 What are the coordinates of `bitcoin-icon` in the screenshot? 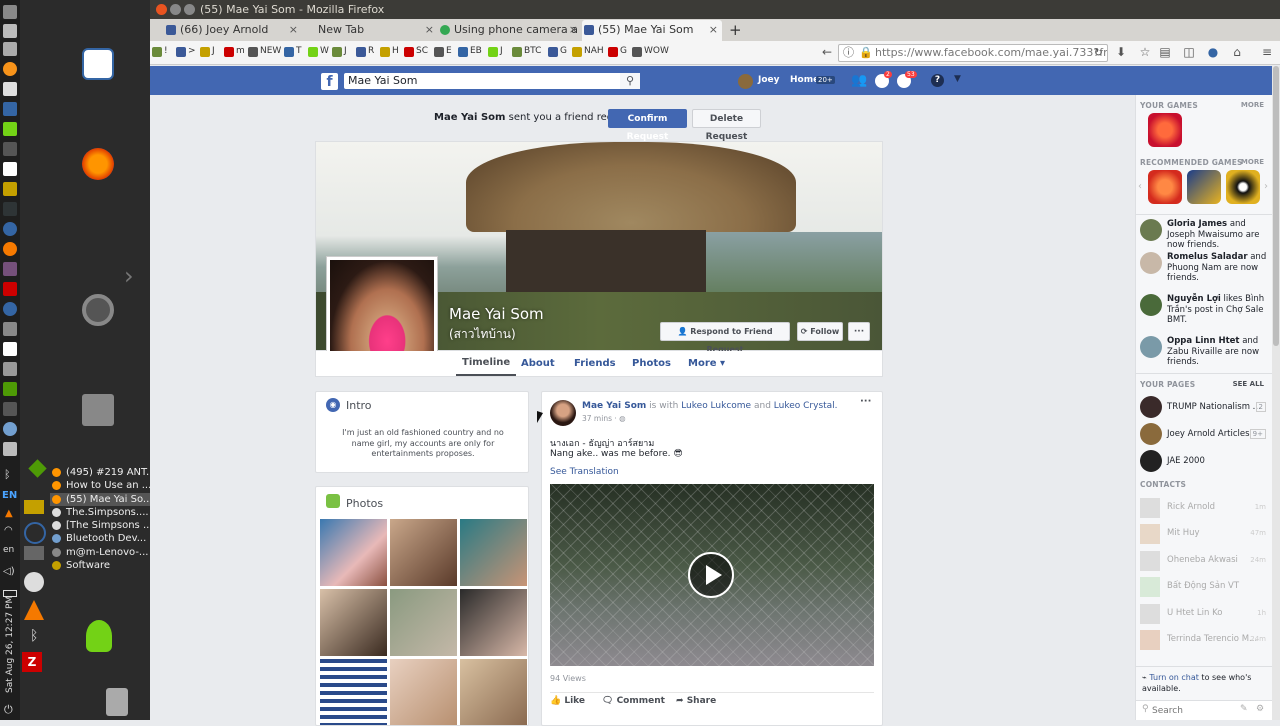 It's located at (10, 69).